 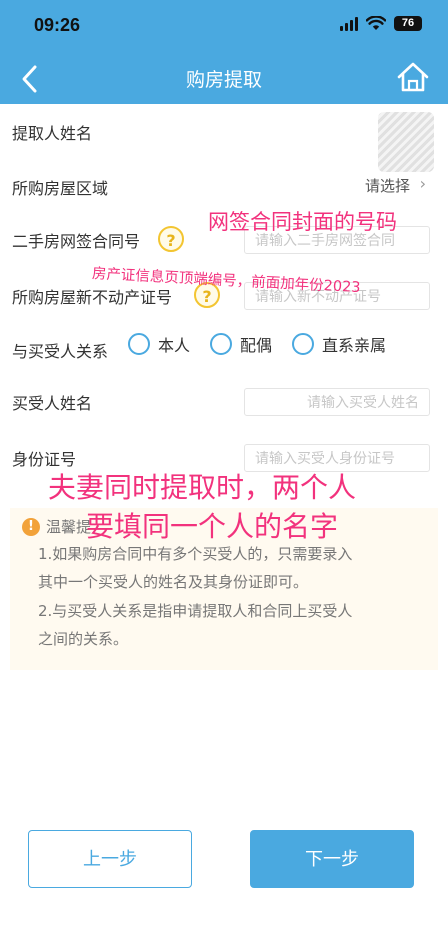 What do you see at coordinates (69, 527) in the screenshot?
I see `tips-title: 温馨提` at bounding box center [69, 527].